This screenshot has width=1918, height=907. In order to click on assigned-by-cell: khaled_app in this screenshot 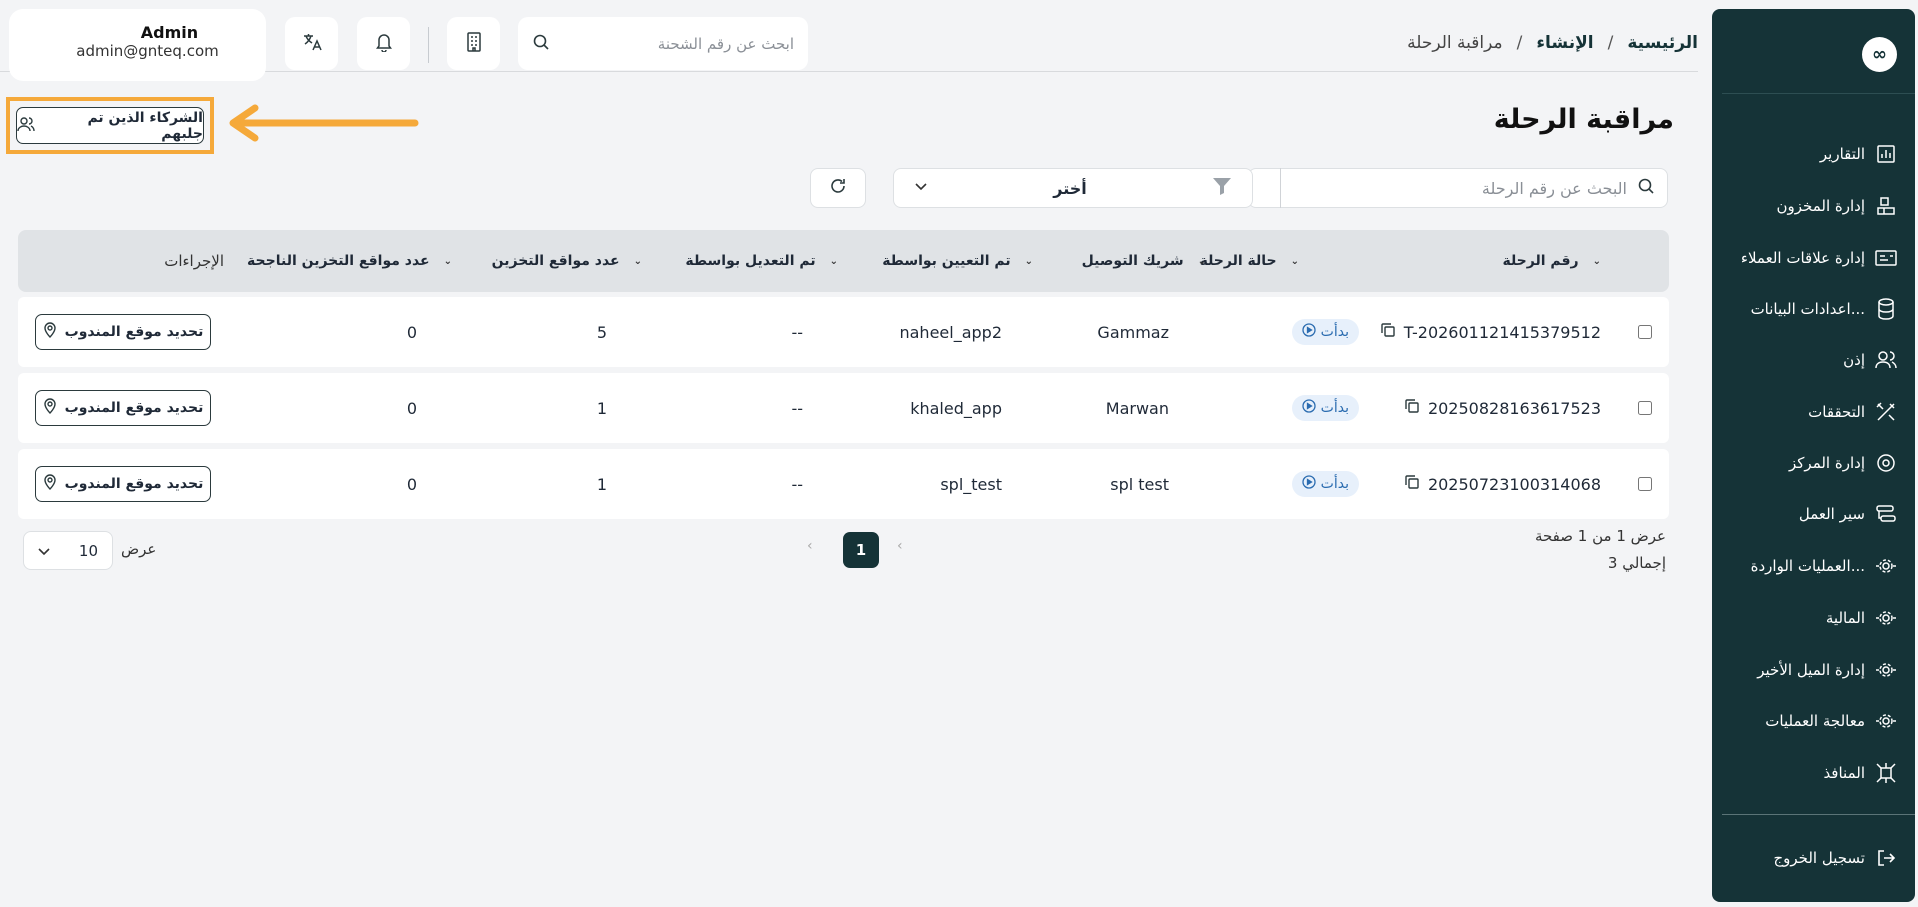, I will do `click(956, 408)`.